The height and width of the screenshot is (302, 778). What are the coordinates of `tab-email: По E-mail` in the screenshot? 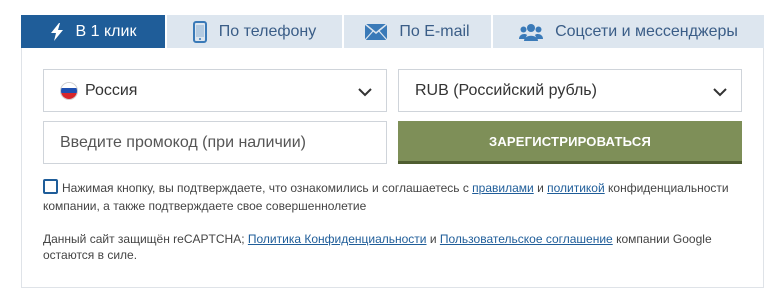 It's located at (418, 31).